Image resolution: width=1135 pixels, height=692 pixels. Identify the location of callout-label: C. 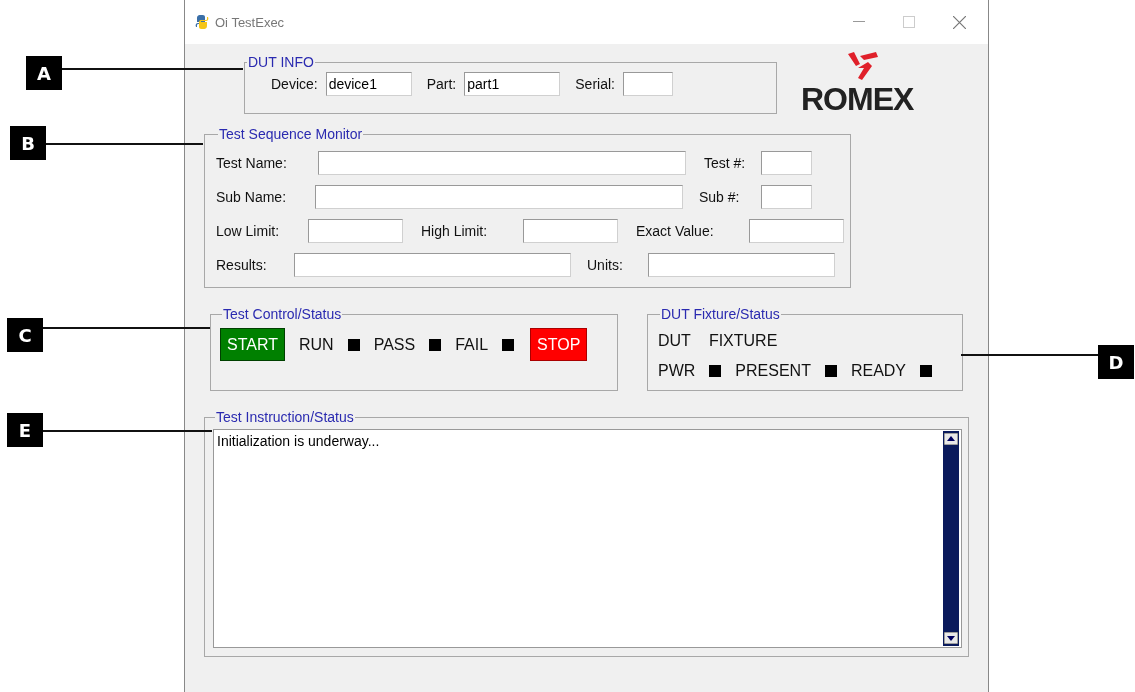
(25, 335).